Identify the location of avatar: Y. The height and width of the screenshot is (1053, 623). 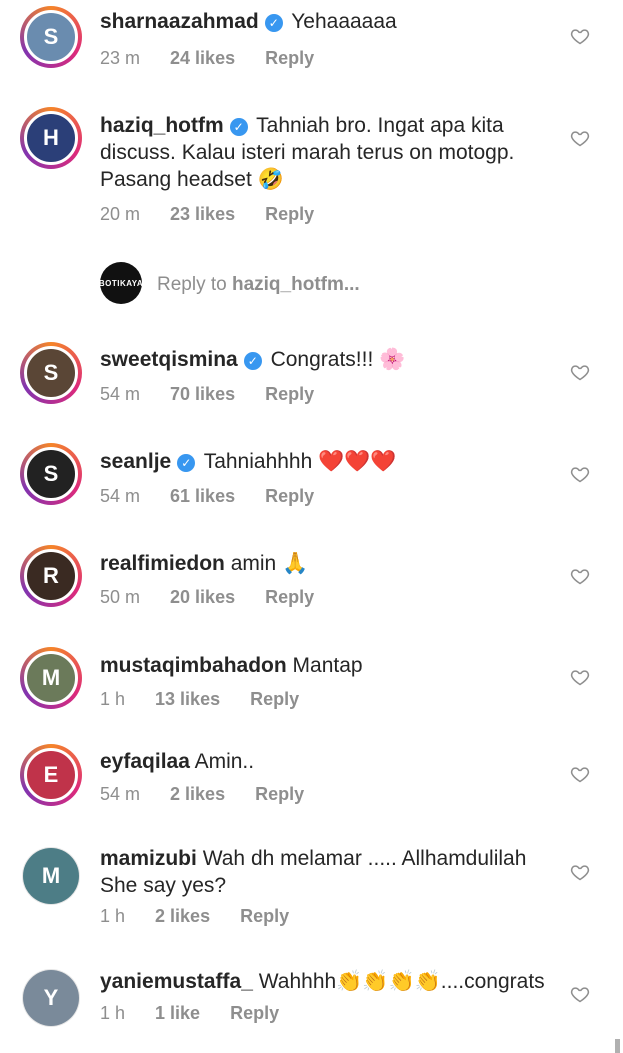
(51, 998).